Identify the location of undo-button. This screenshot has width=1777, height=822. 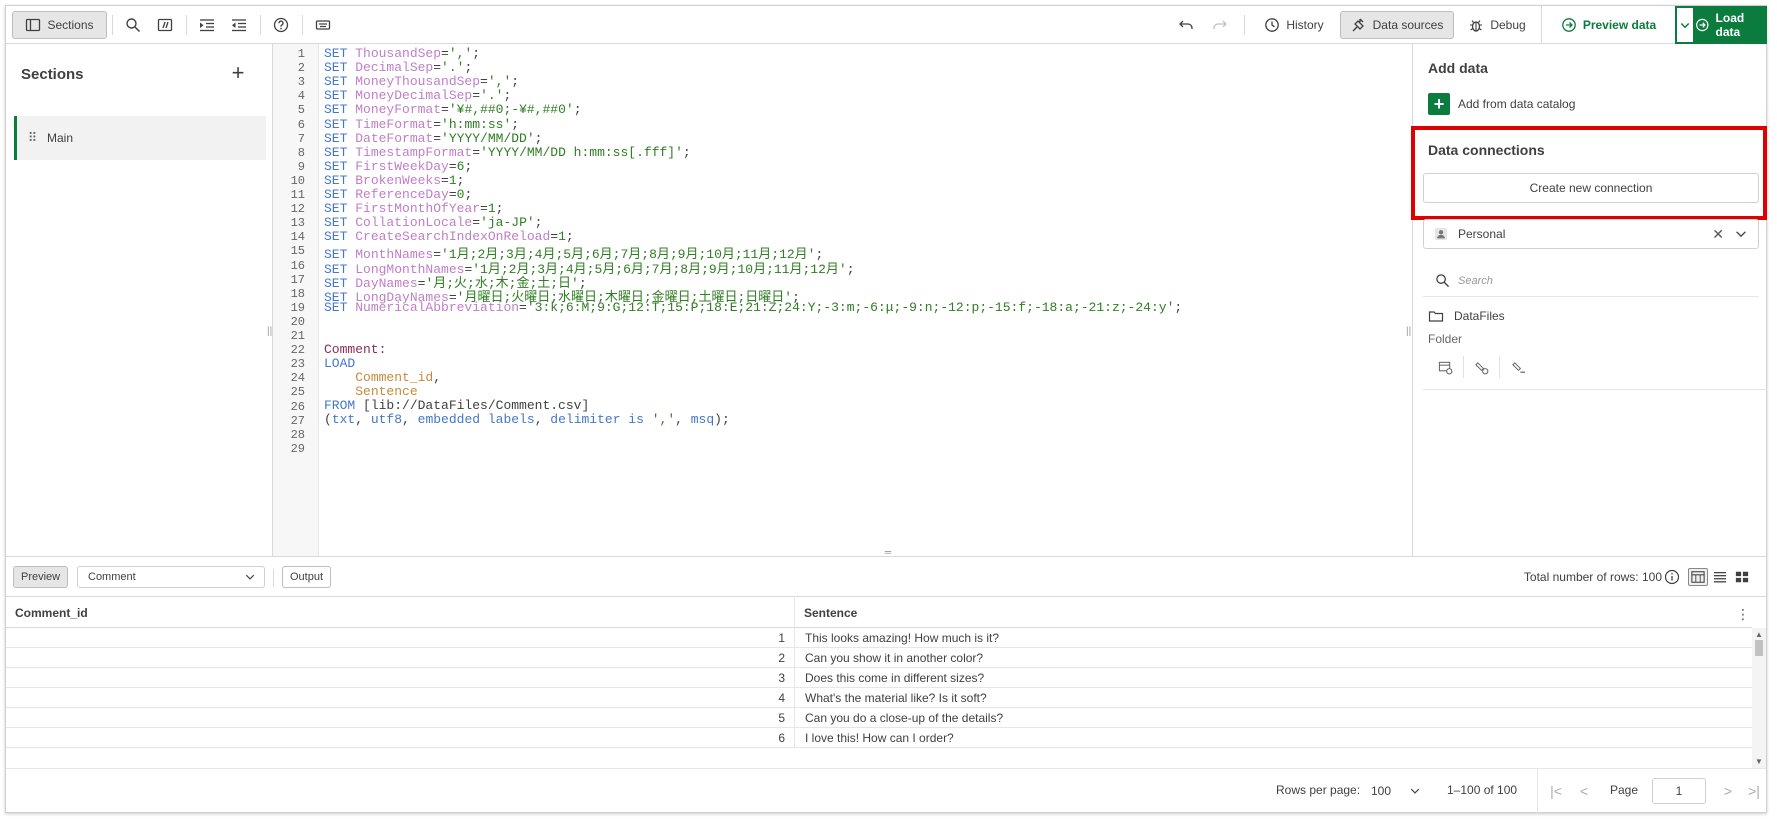
(1186, 25).